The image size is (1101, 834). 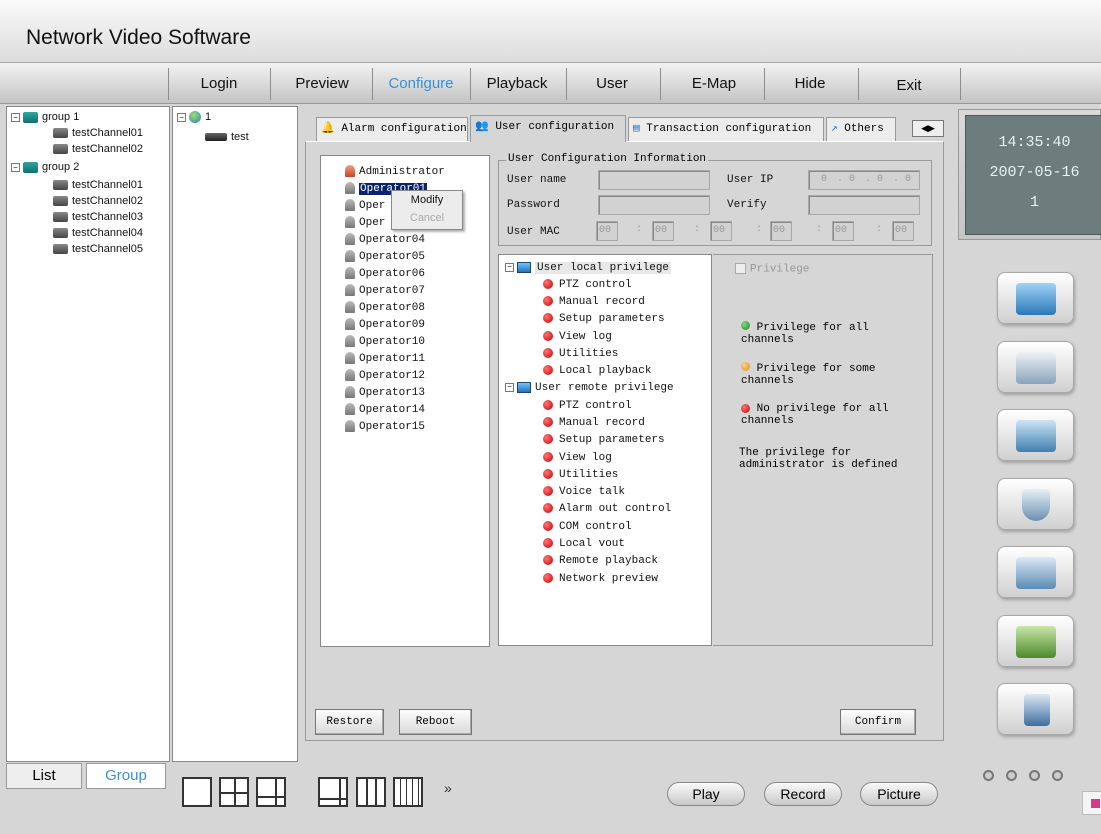 What do you see at coordinates (385, 291) in the screenshot?
I see `user-item: Operator07` at bounding box center [385, 291].